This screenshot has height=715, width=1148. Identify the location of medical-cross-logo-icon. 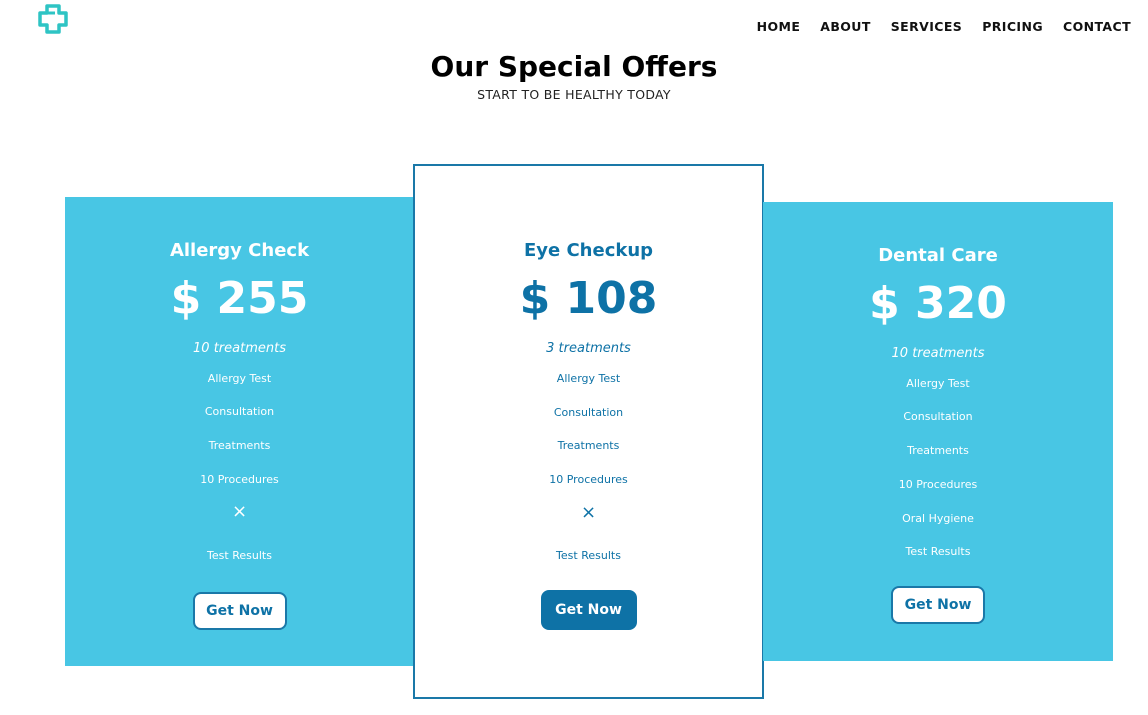
(53, 19).